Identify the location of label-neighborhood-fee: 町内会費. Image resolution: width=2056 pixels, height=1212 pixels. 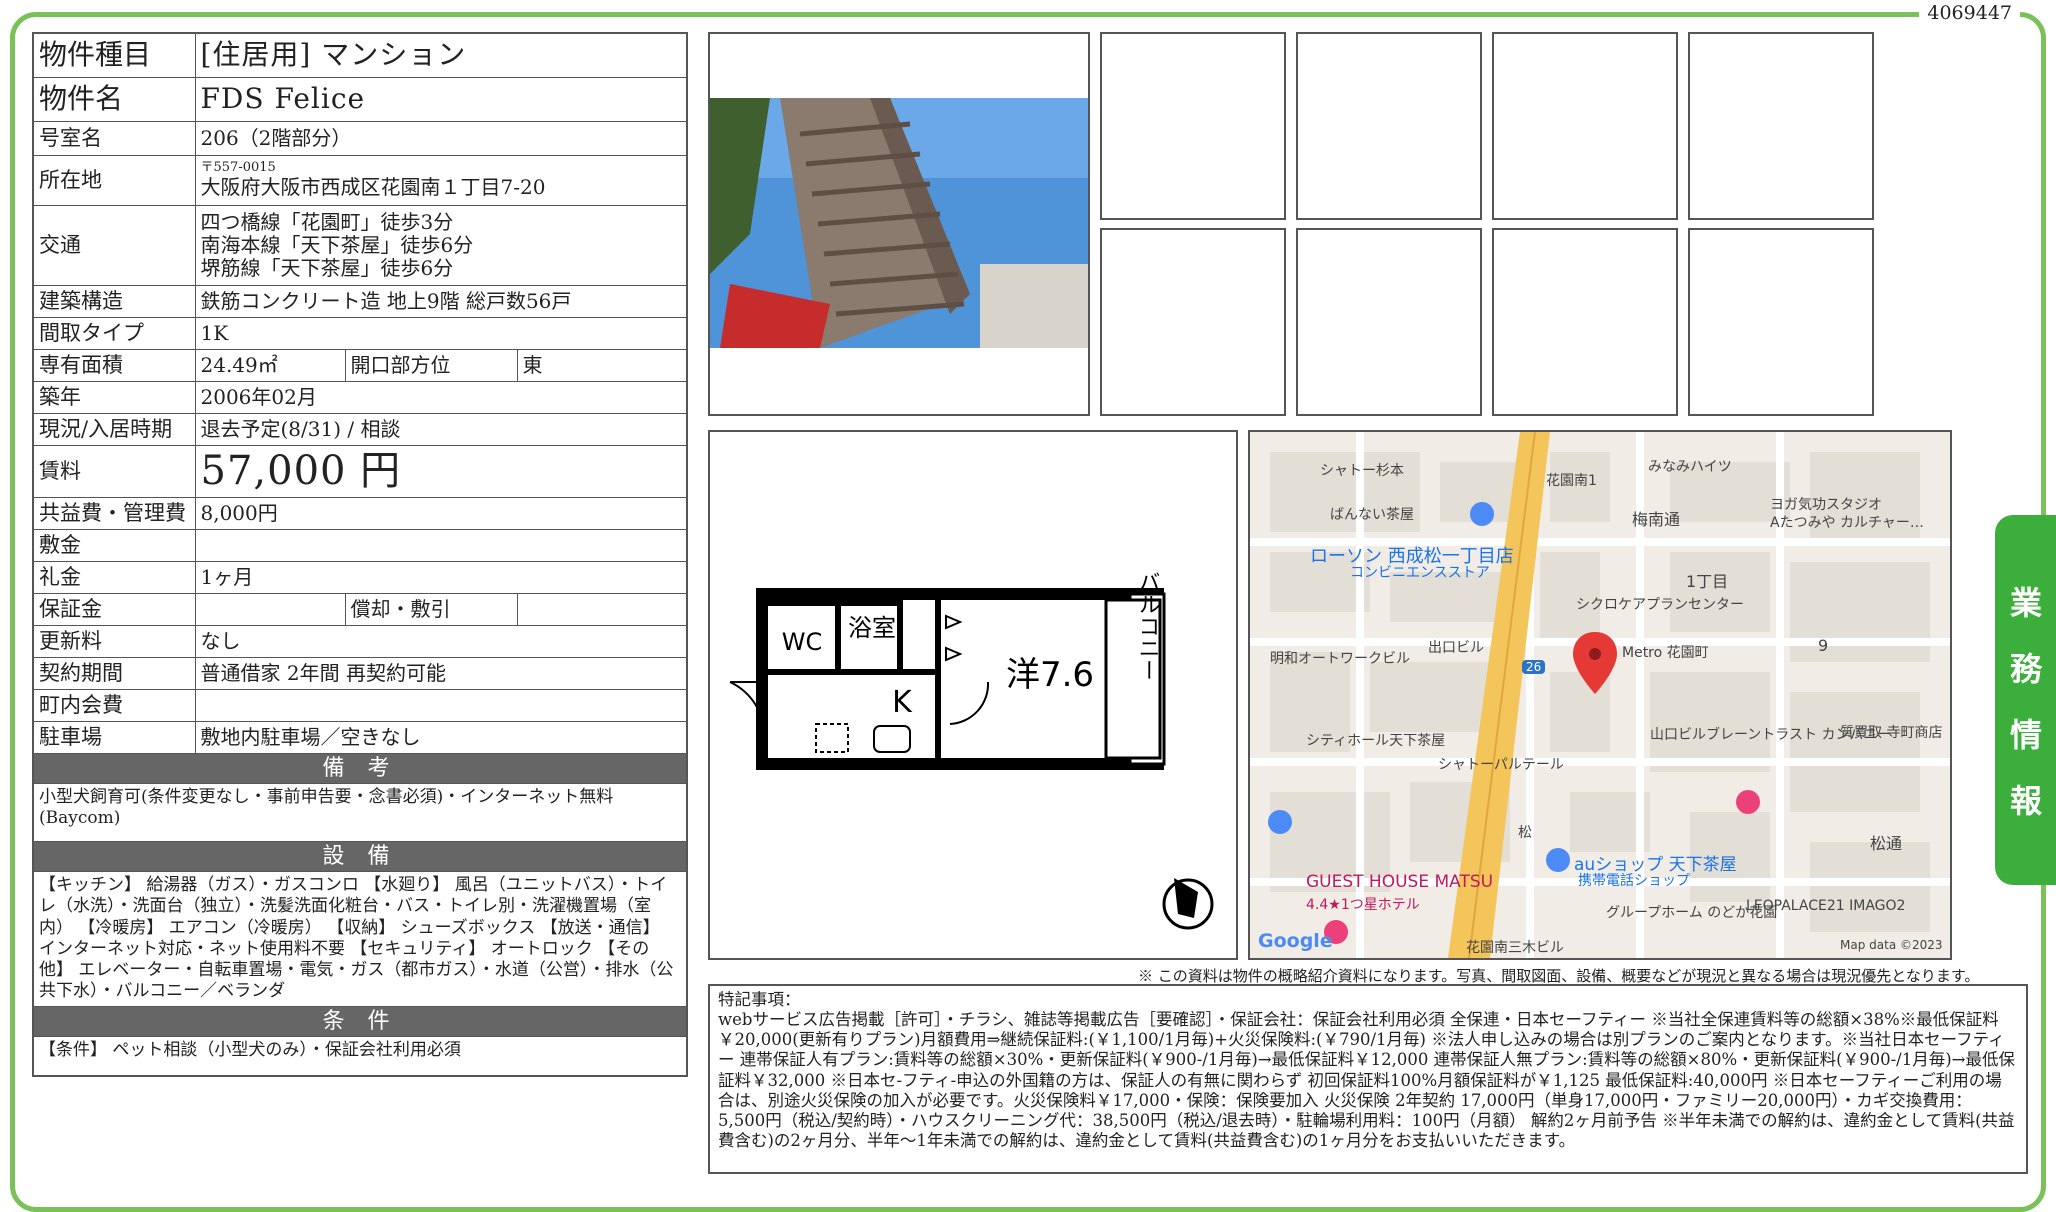
(114, 705).